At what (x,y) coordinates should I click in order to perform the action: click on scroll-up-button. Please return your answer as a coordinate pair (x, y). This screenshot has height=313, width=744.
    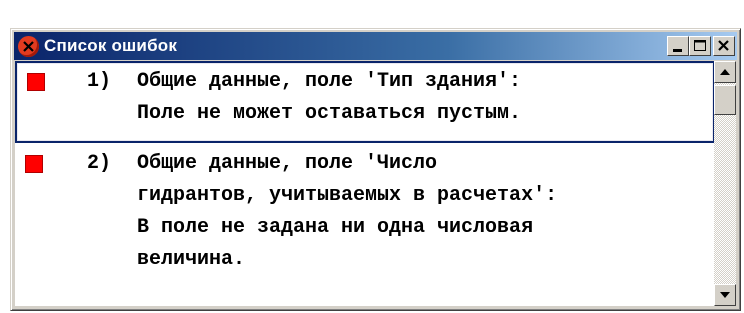
    Looking at the image, I should click on (725, 72).